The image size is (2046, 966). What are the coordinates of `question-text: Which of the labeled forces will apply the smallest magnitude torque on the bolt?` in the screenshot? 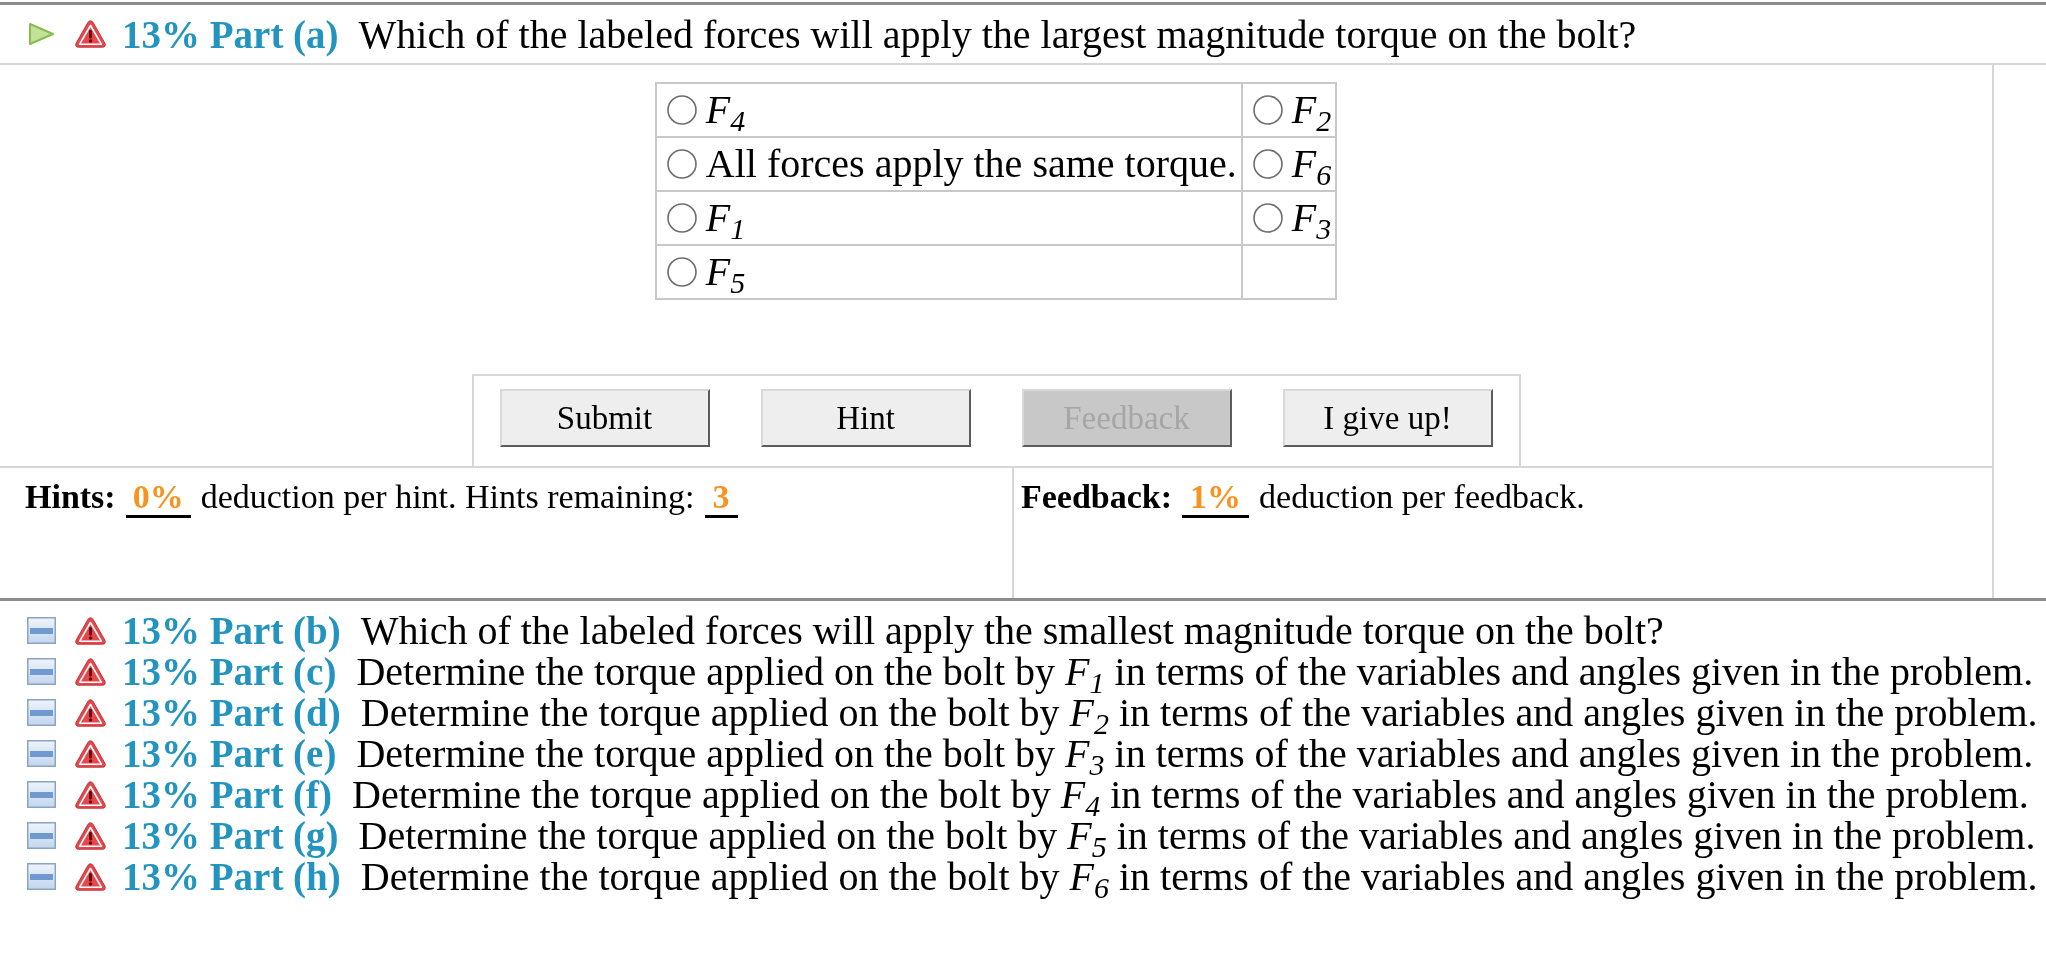 It's located at (1012, 630).